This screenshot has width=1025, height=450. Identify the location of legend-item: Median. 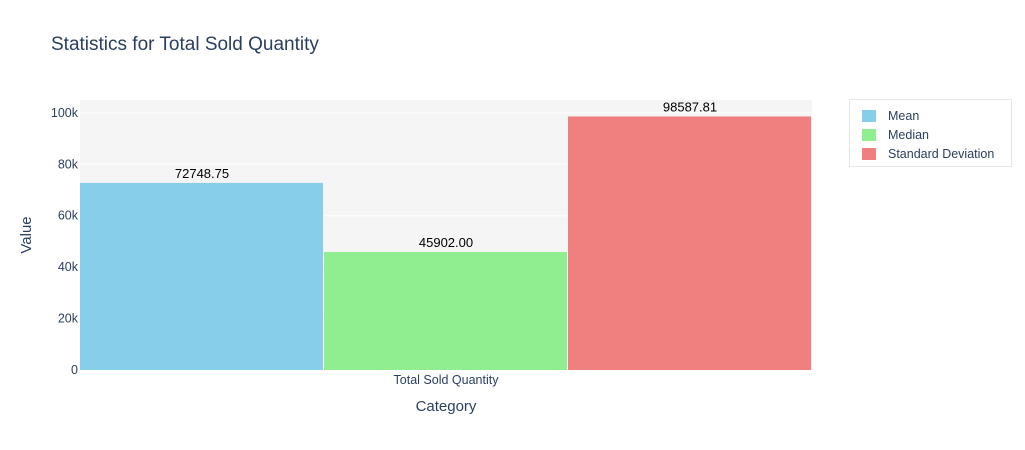
(936, 134).